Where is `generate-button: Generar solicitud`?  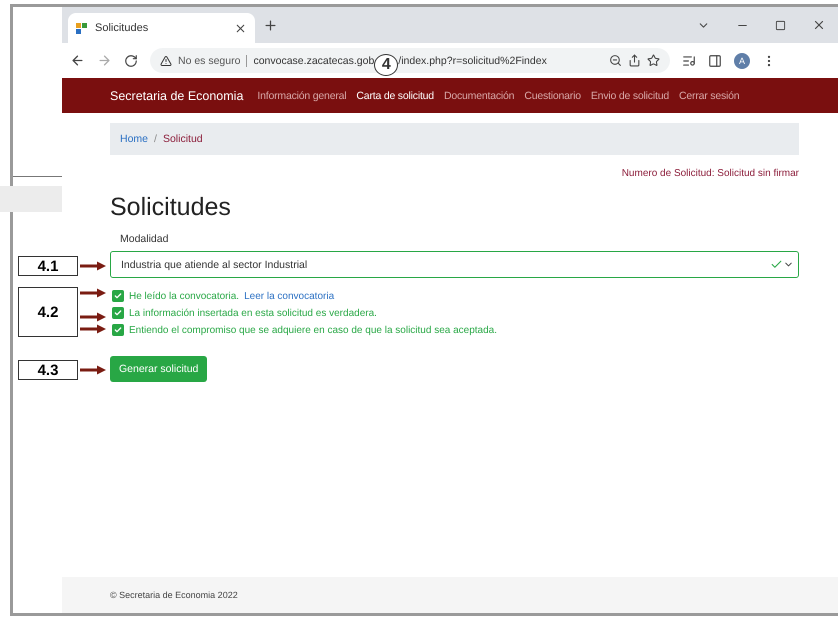
generate-button: Generar solicitud is located at coordinates (159, 369).